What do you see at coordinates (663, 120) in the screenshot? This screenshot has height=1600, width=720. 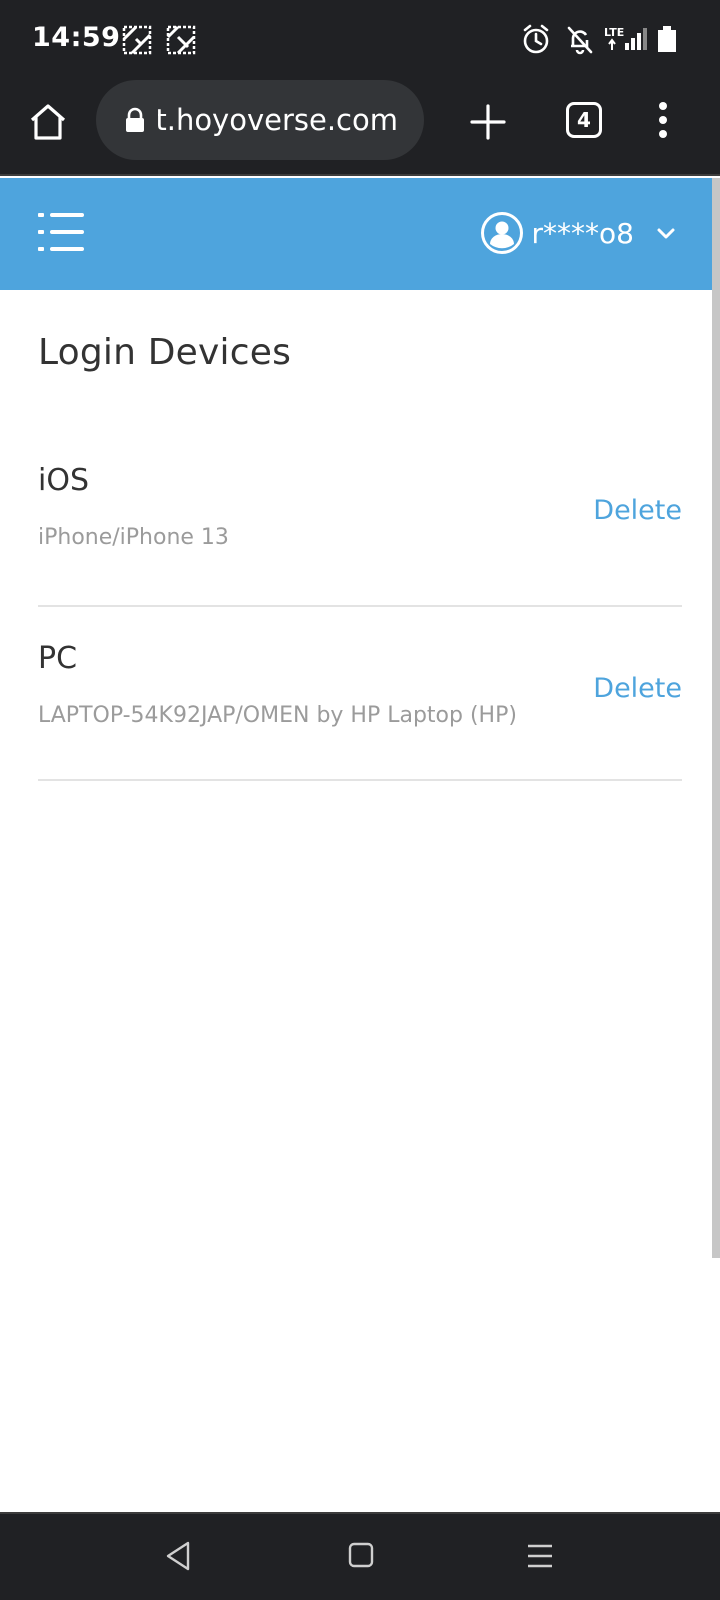 I see `overflow-menu-icon` at bounding box center [663, 120].